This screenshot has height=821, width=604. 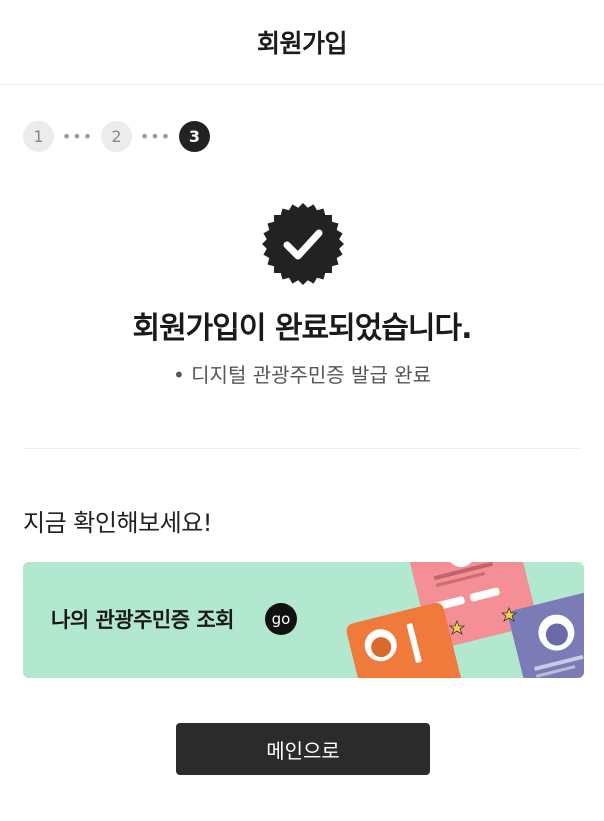 I want to click on id-cards-illustration, so click(x=465, y=620).